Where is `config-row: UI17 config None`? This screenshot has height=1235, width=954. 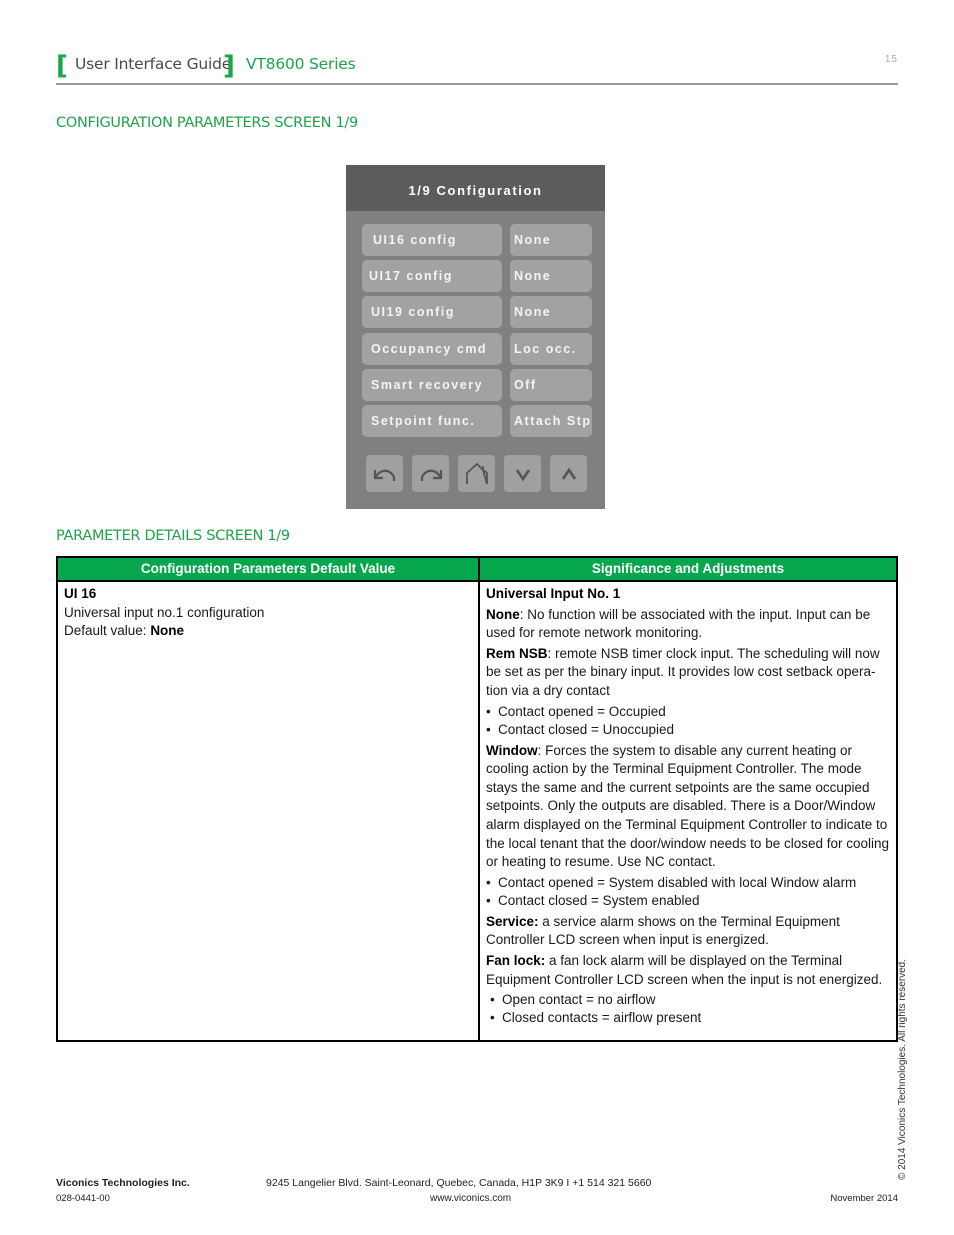 config-row: UI17 config None is located at coordinates (477, 276).